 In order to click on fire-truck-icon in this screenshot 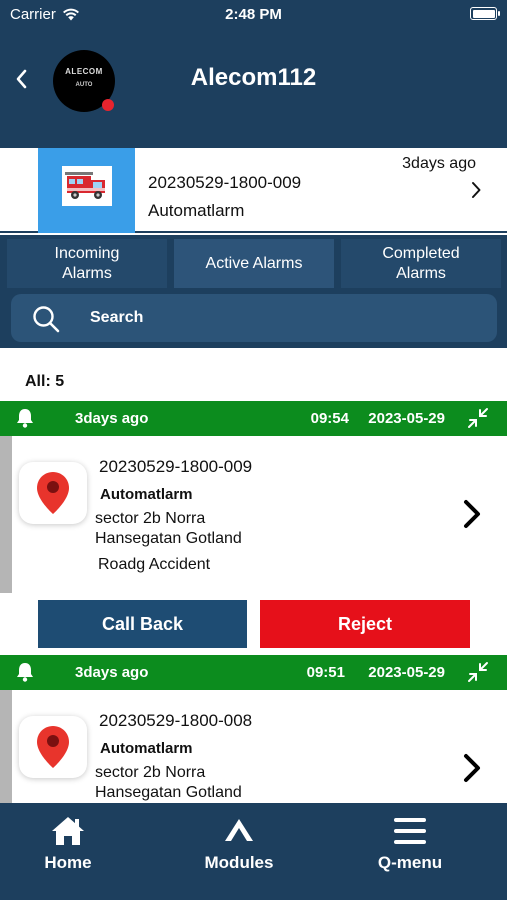, I will do `click(87, 186)`.